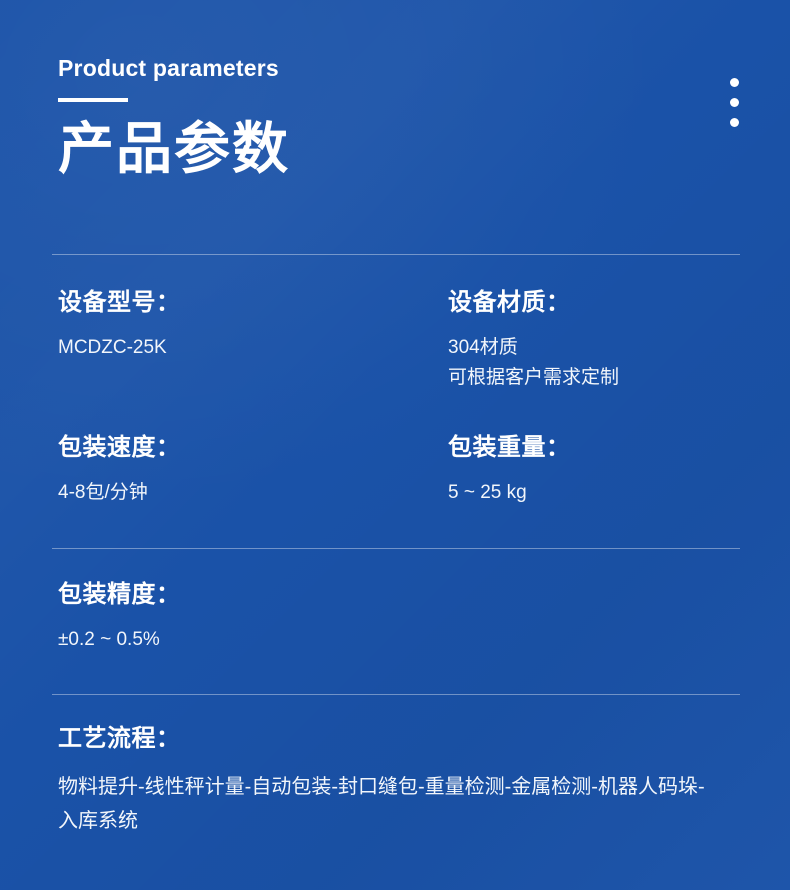 The height and width of the screenshot is (890, 790). Describe the element at coordinates (174, 149) in the screenshot. I see `page-title: 产品参数` at that location.